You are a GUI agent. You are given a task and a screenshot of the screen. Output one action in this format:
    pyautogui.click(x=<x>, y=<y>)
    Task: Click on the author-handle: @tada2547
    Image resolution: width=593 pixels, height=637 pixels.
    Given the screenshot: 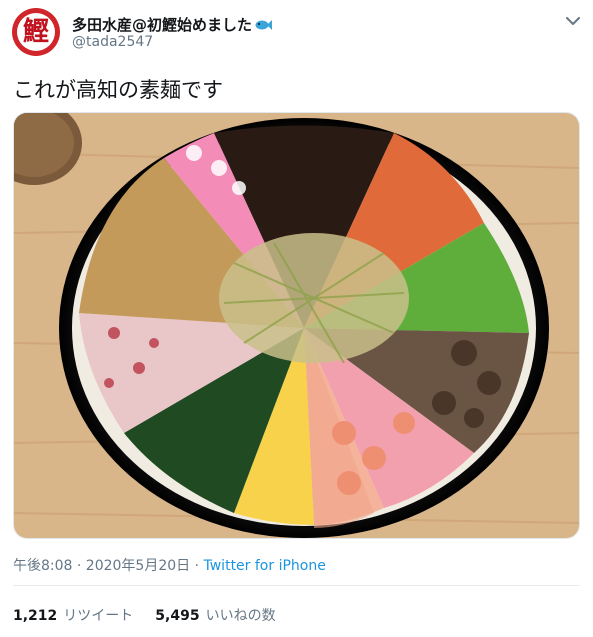 What is the action you would take?
    pyautogui.click(x=112, y=42)
    